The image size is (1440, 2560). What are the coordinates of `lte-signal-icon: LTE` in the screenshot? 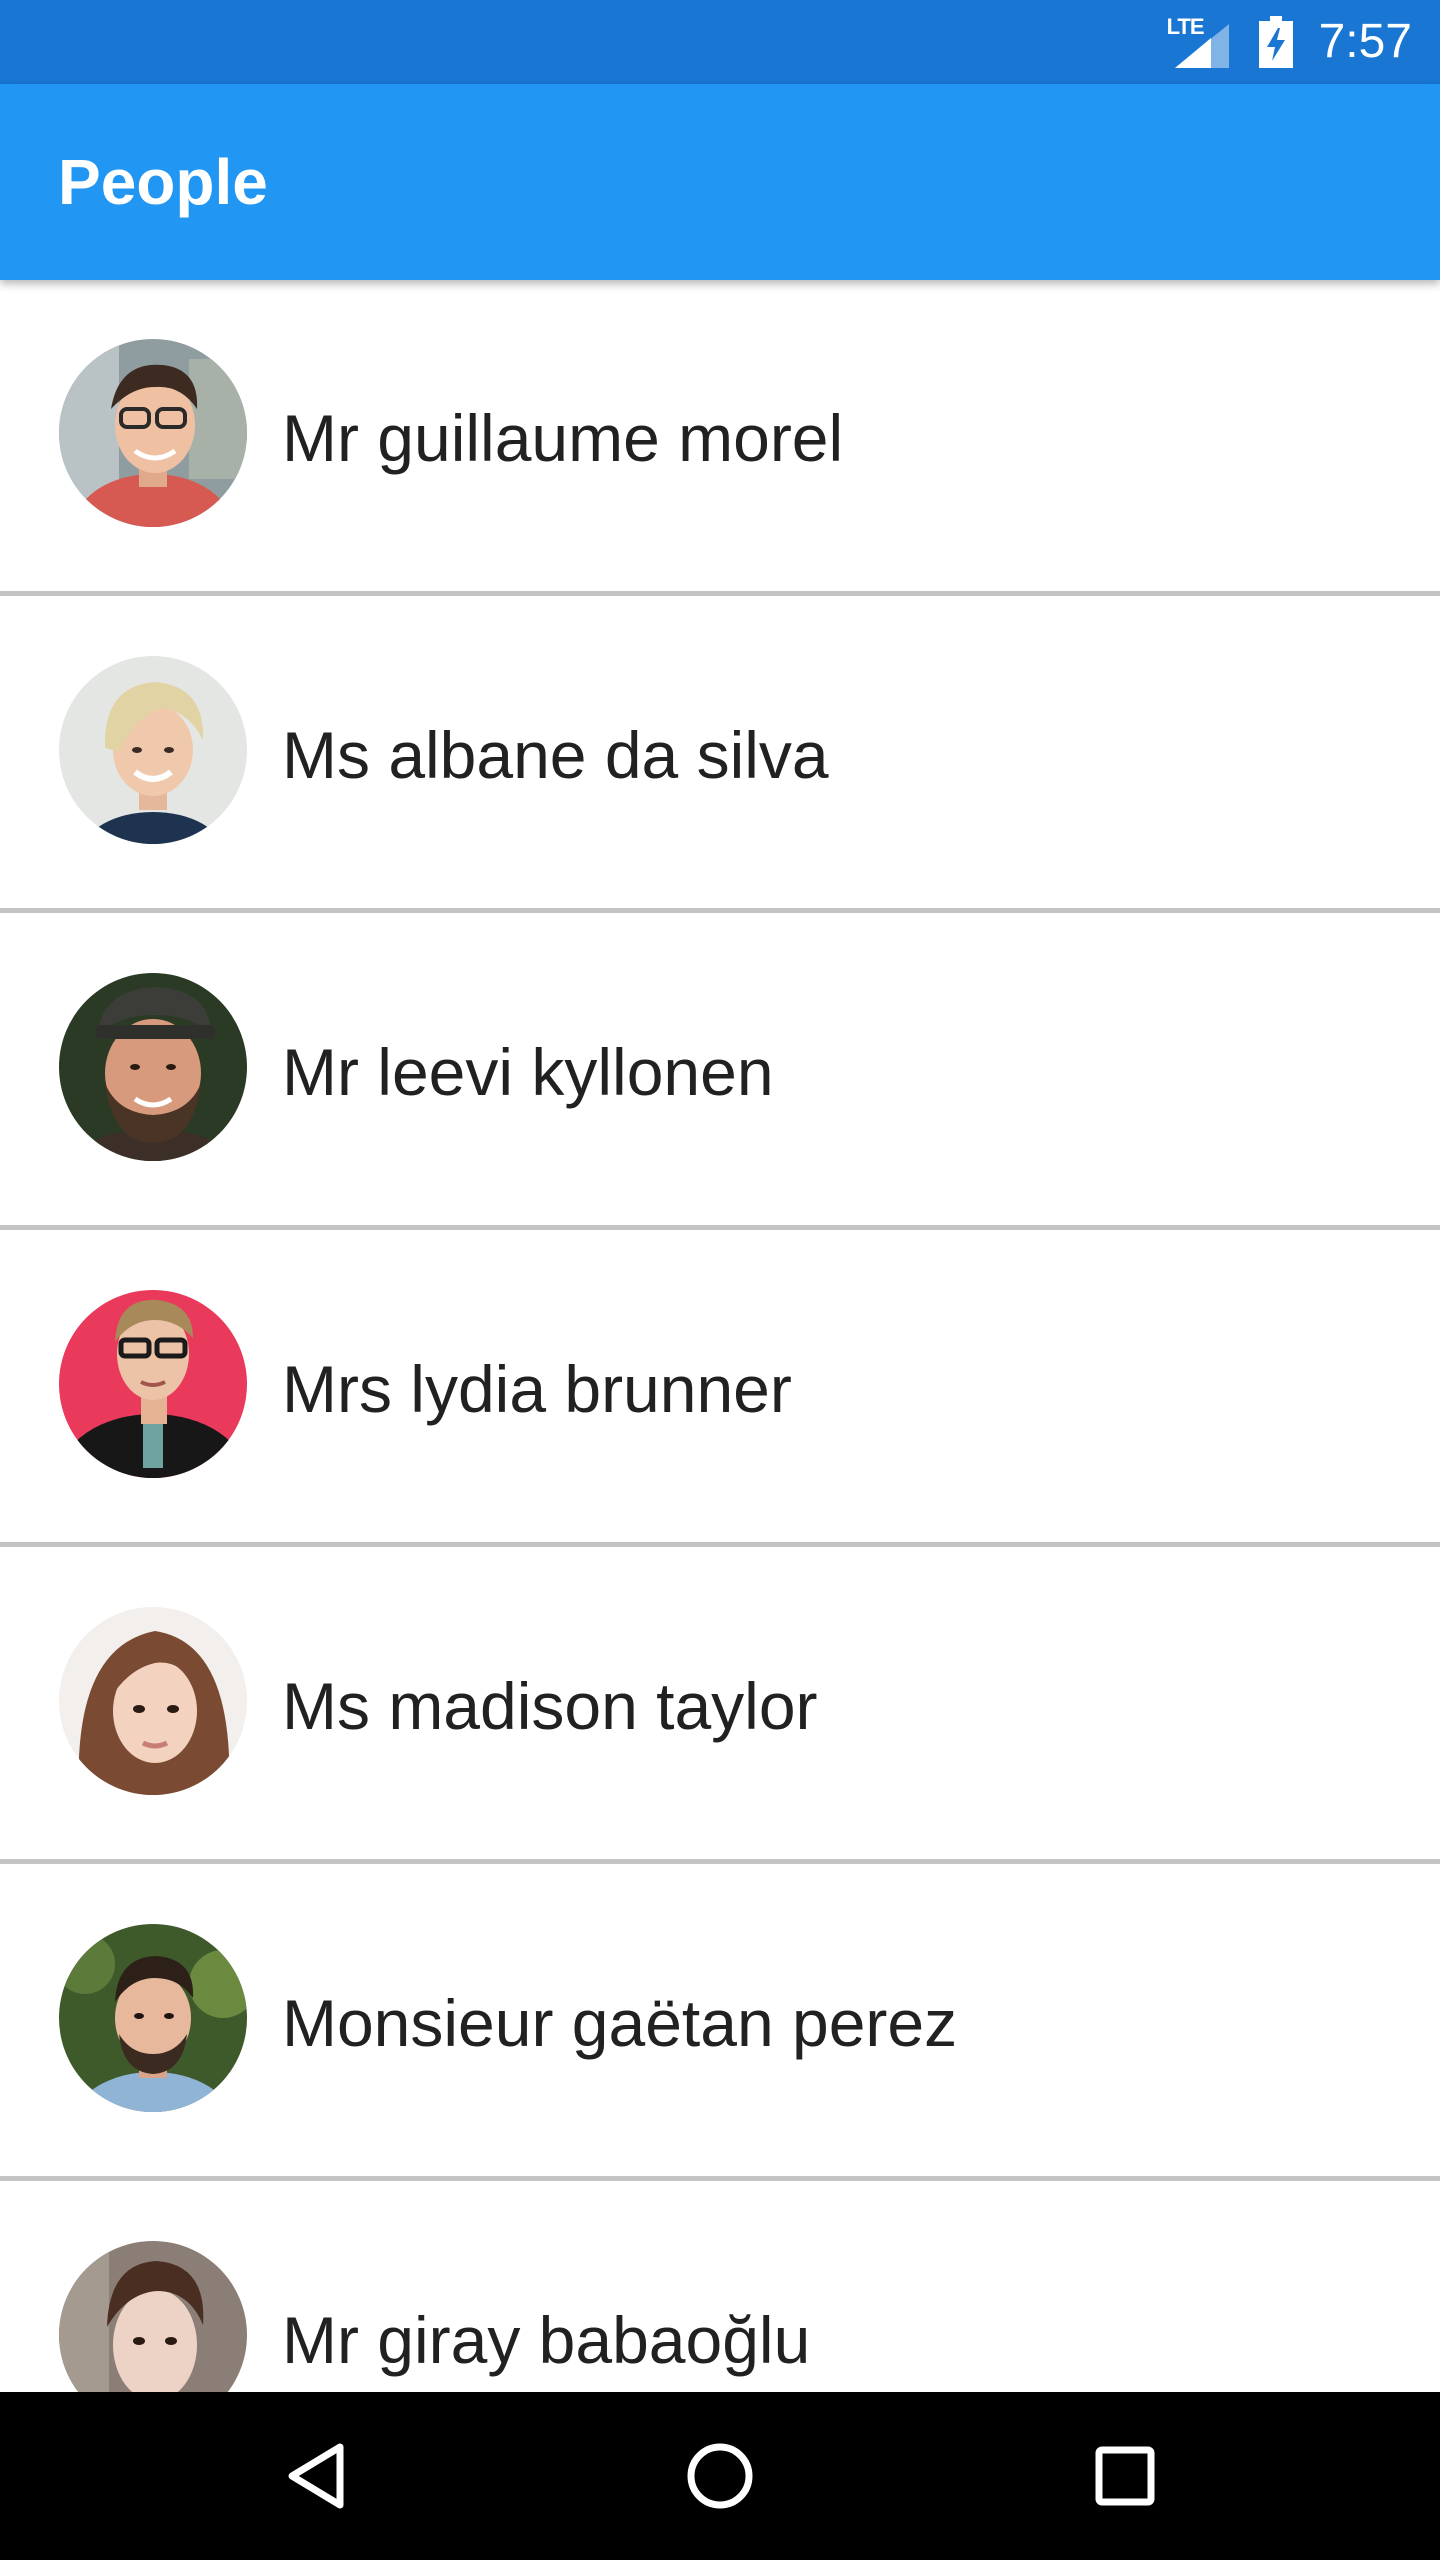 It's located at (1200, 42).